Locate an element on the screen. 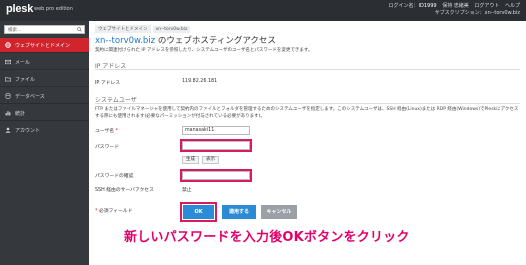 The image size is (526, 265). subscription-select: xn--torv0w.biz is located at coordinates (502, 13).